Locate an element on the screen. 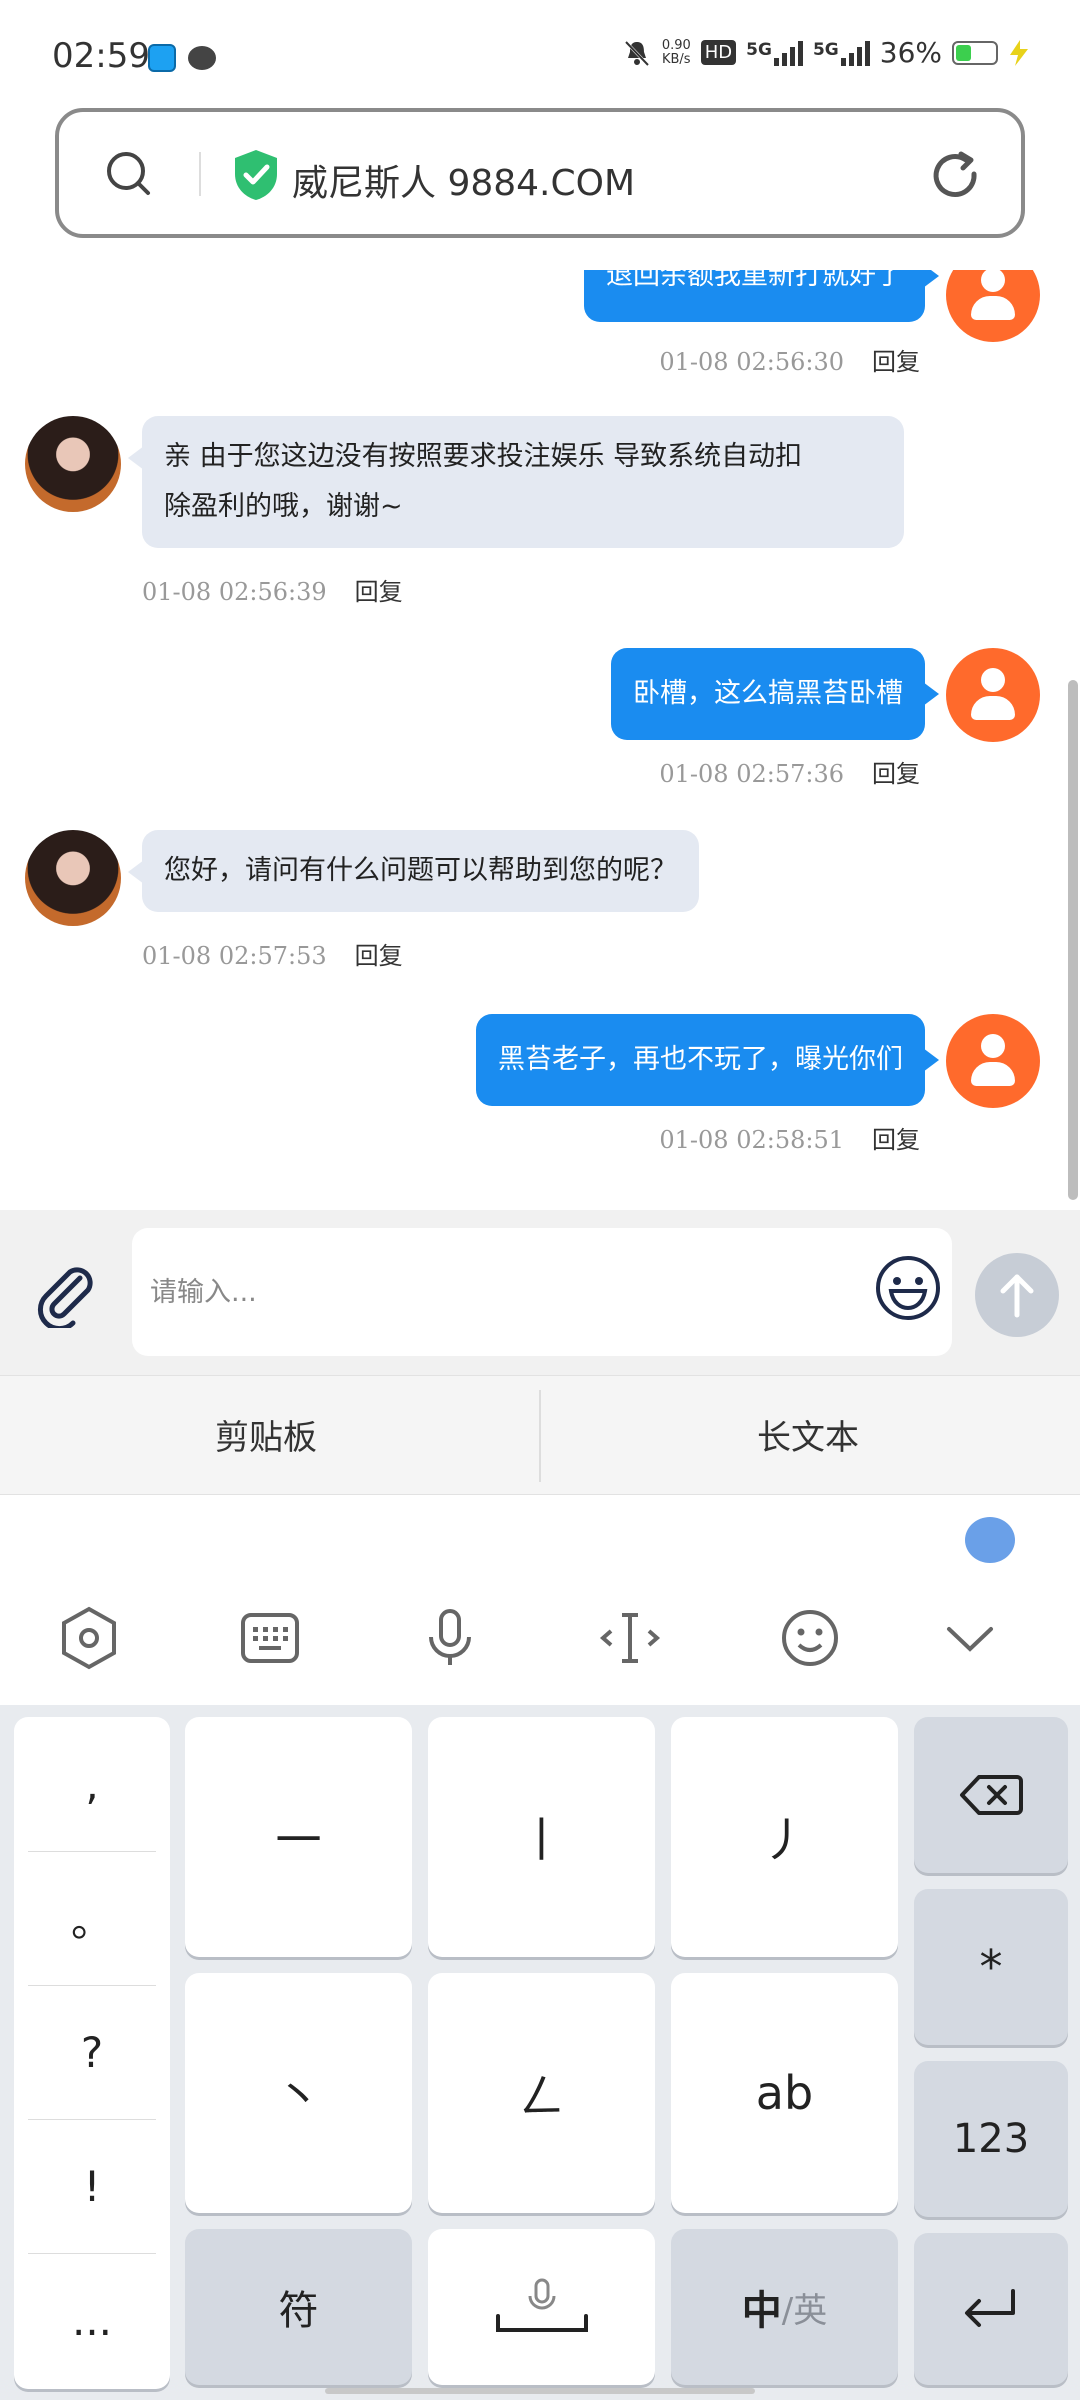  address-bar: 威尼斯人 9884.COM is located at coordinates (540, 173).